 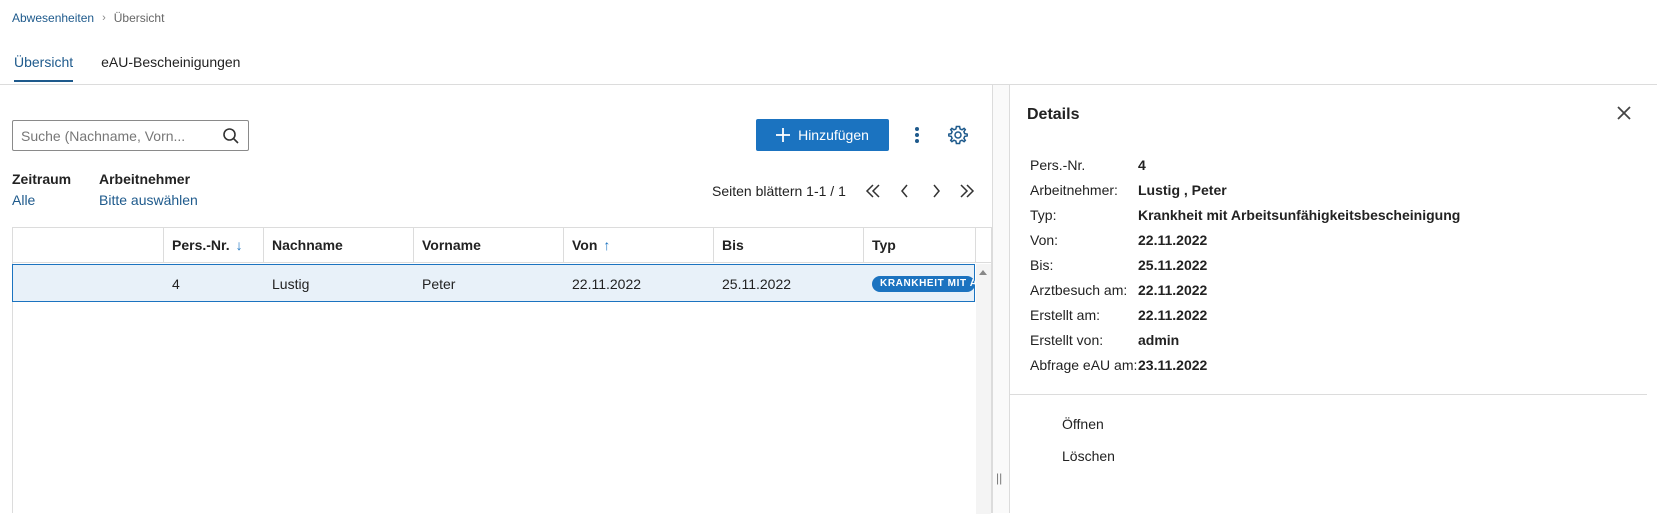 I want to click on chevron-right-icon, so click(x=936, y=191).